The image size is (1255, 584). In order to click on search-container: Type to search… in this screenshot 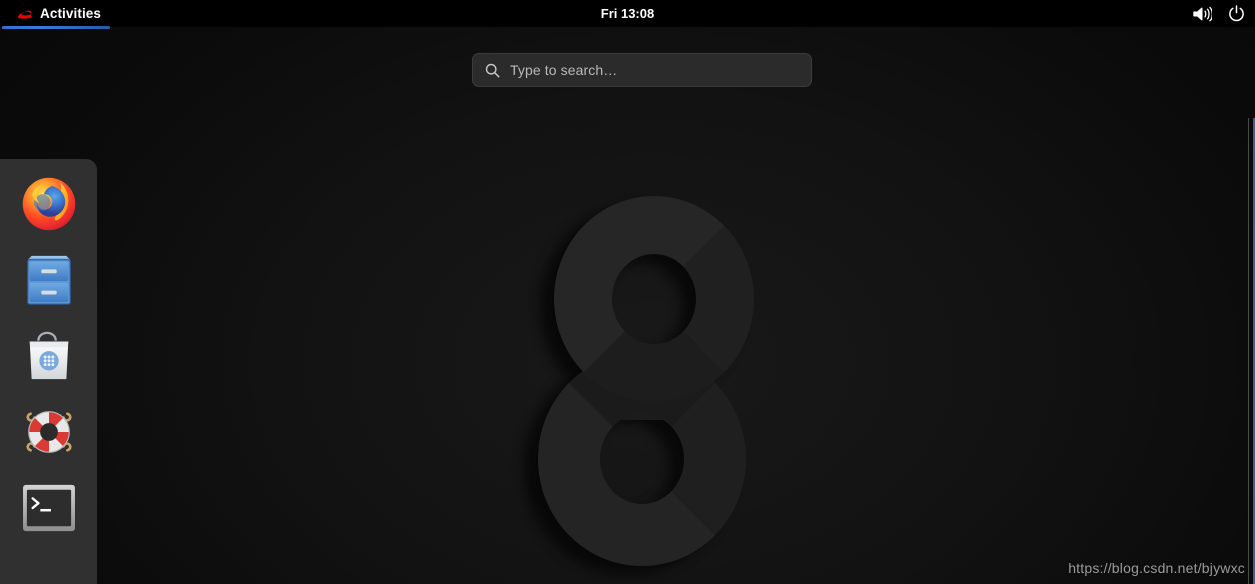, I will do `click(642, 70)`.